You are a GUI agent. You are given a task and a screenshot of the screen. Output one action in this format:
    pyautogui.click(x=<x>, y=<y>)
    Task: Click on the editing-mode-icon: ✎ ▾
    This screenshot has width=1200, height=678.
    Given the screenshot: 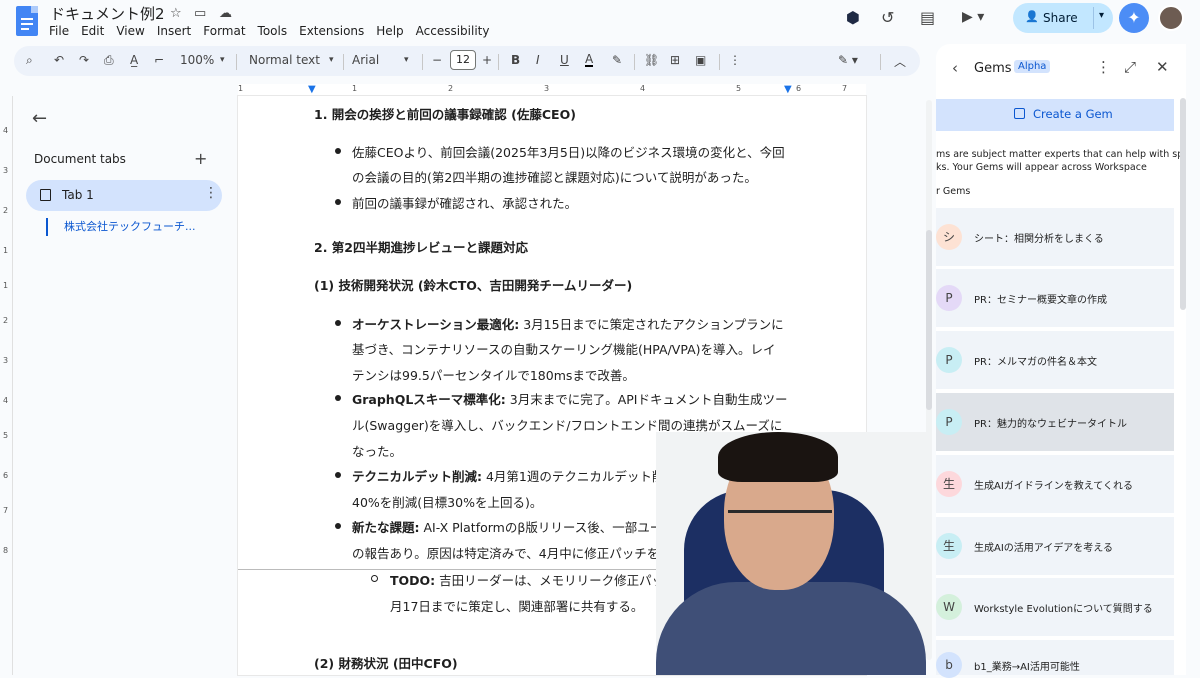 What is the action you would take?
    pyautogui.click(x=848, y=60)
    